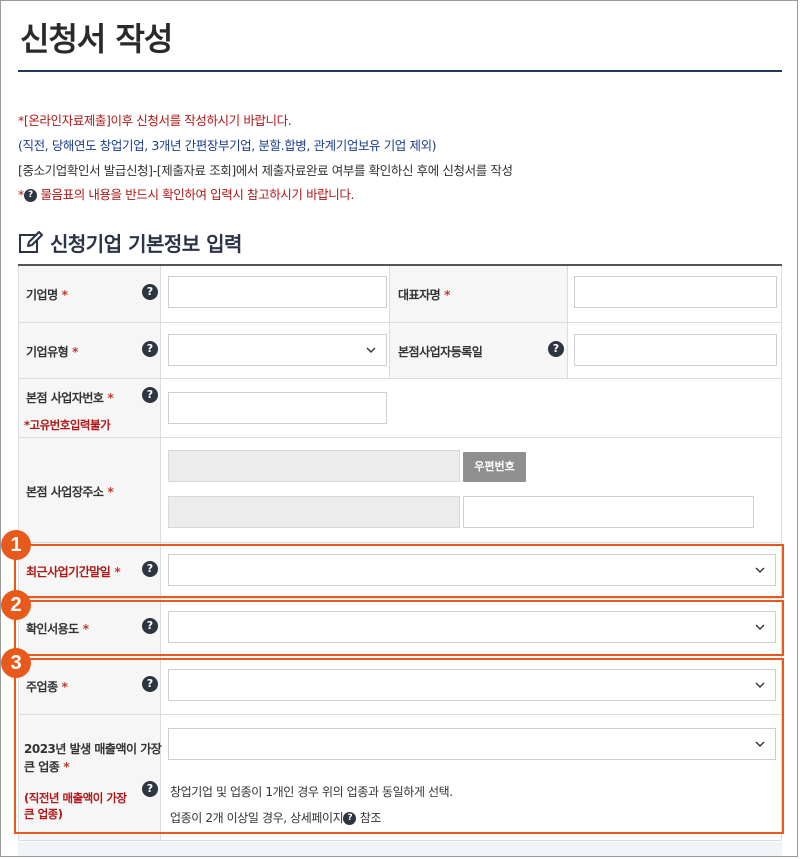  Describe the element at coordinates (277, 350) in the screenshot. I see `company-type-select` at that location.